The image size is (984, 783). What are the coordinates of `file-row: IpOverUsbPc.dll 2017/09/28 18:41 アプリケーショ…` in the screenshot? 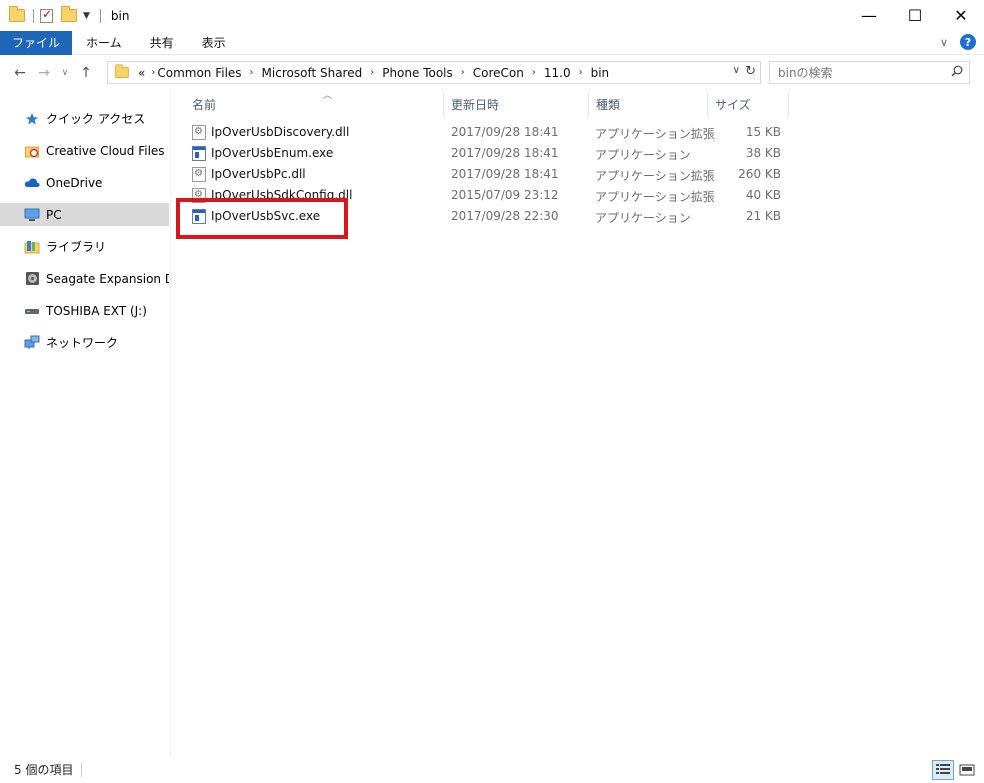 It's located at (489, 174).